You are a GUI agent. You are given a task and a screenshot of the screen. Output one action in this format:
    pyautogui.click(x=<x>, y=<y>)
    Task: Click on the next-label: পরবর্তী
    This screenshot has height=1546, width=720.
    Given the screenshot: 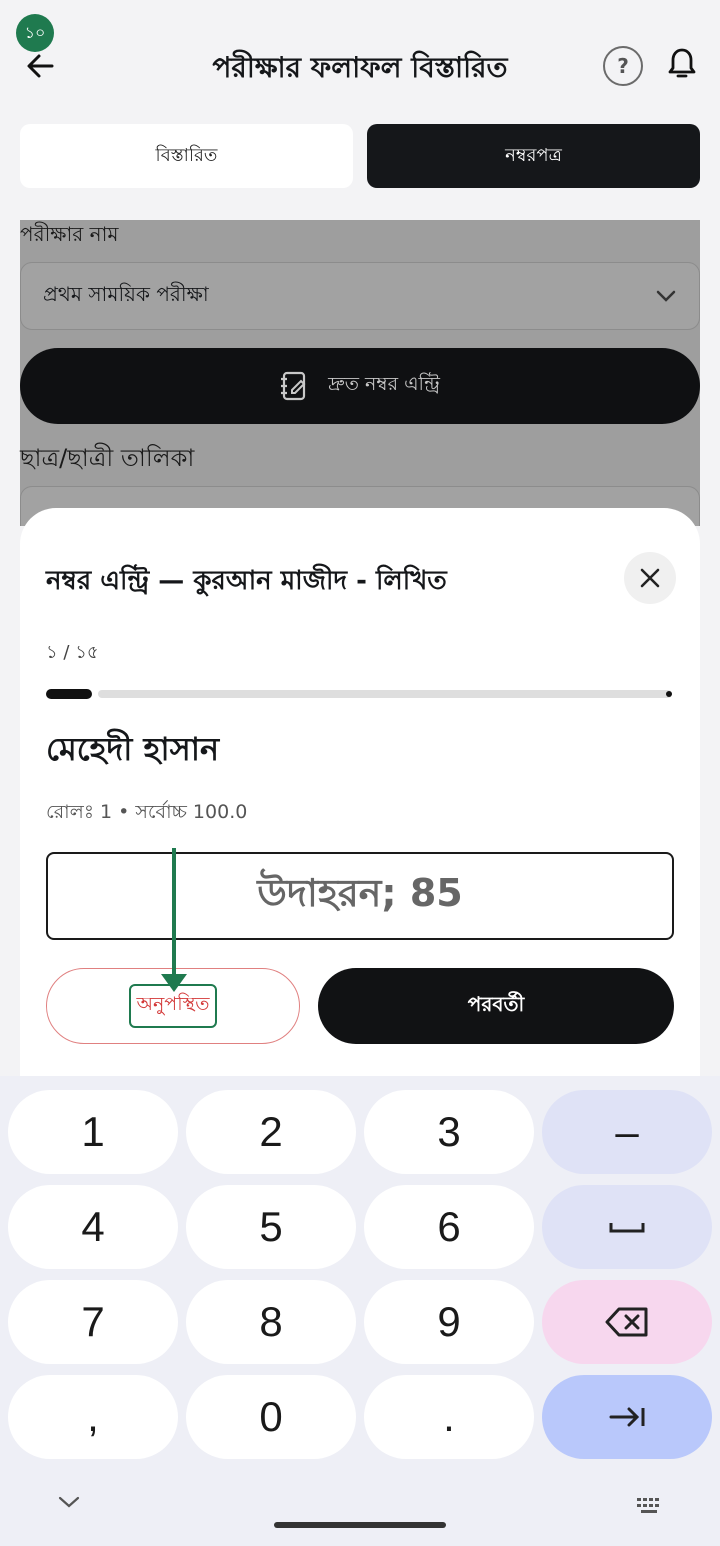 What is the action you would take?
    pyautogui.click(x=496, y=1003)
    